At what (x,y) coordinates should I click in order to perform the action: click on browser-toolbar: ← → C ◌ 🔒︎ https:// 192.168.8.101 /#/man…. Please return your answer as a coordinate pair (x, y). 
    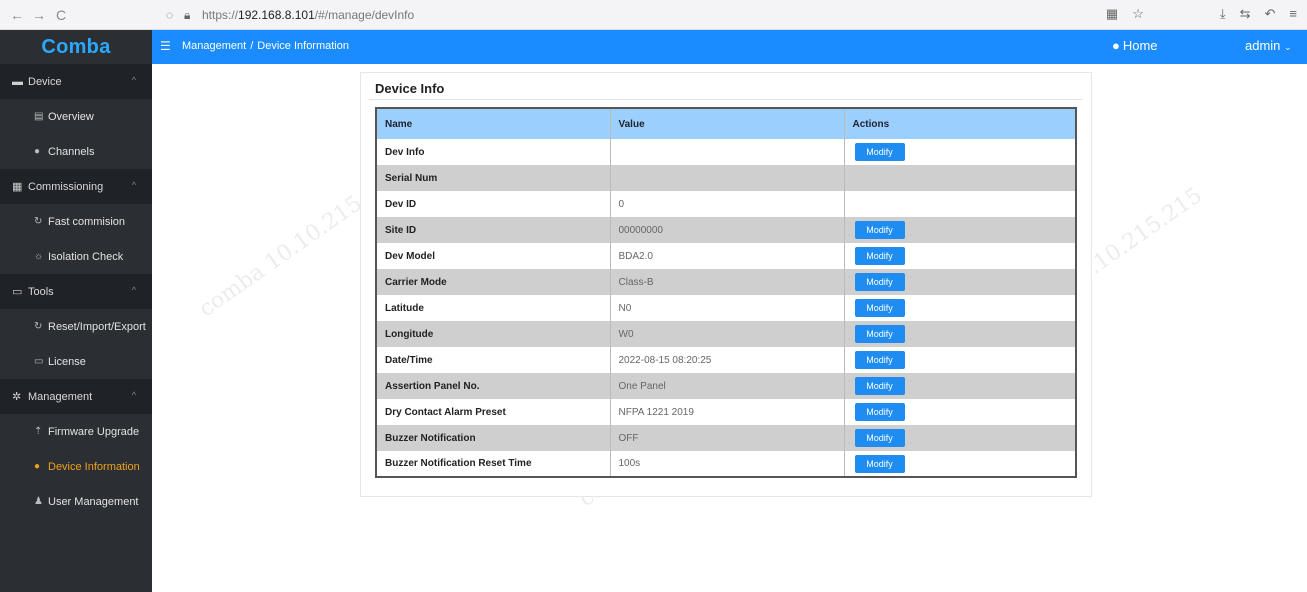
    Looking at the image, I should click on (653, 15).